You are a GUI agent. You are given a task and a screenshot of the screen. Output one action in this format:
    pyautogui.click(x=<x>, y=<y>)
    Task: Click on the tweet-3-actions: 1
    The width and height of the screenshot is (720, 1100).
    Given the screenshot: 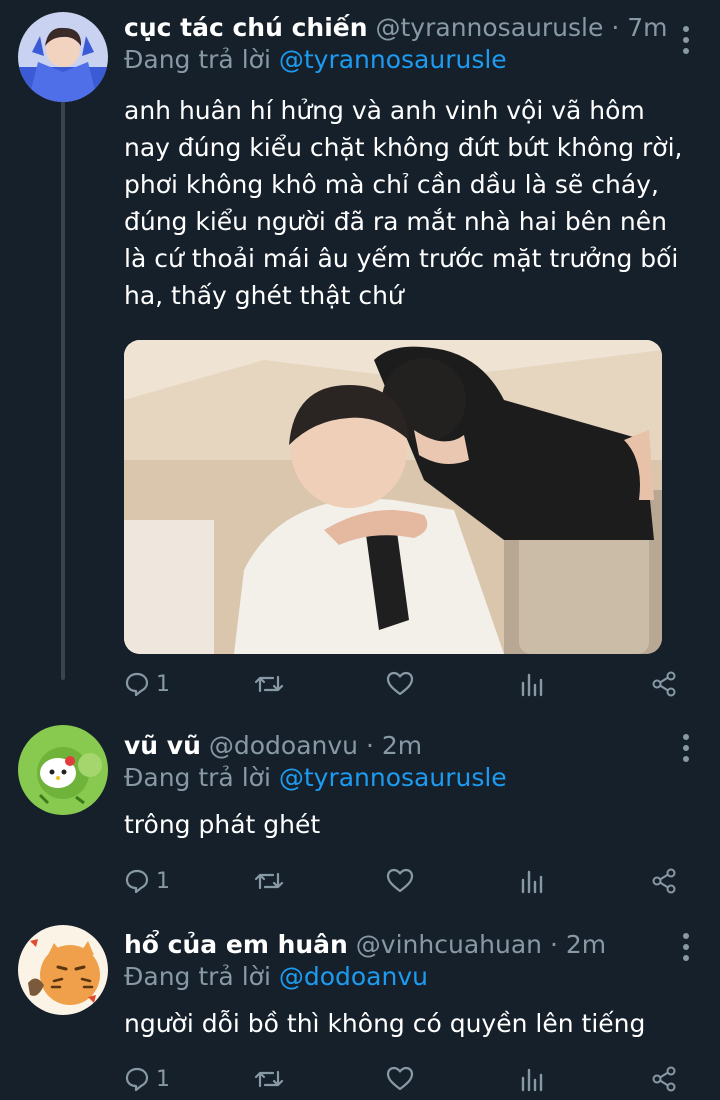 What is the action you would take?
    pyautogui.click(x=404, y=1079)
    